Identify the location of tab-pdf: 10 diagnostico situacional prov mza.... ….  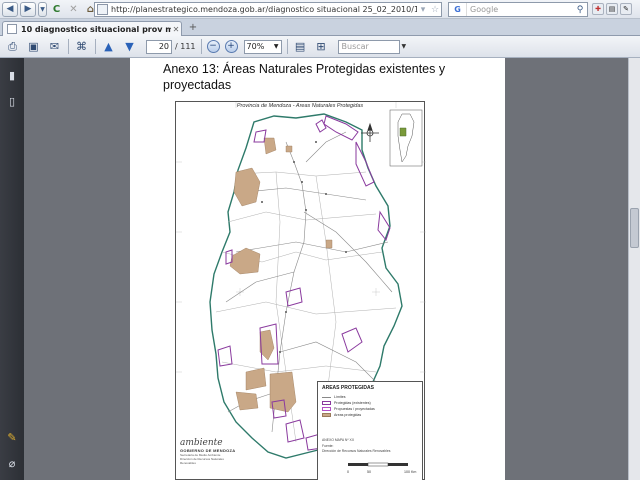
(92, 28).